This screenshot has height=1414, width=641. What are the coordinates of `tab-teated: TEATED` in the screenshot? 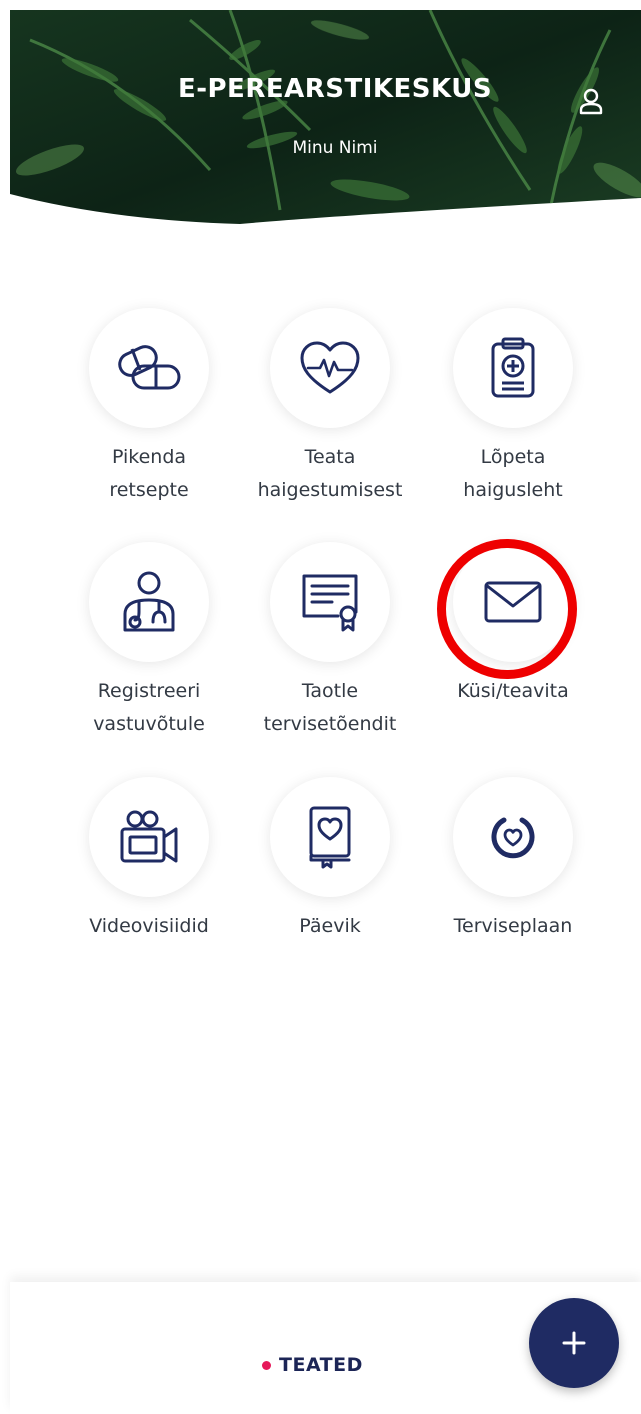 It's located at (337, 1365).